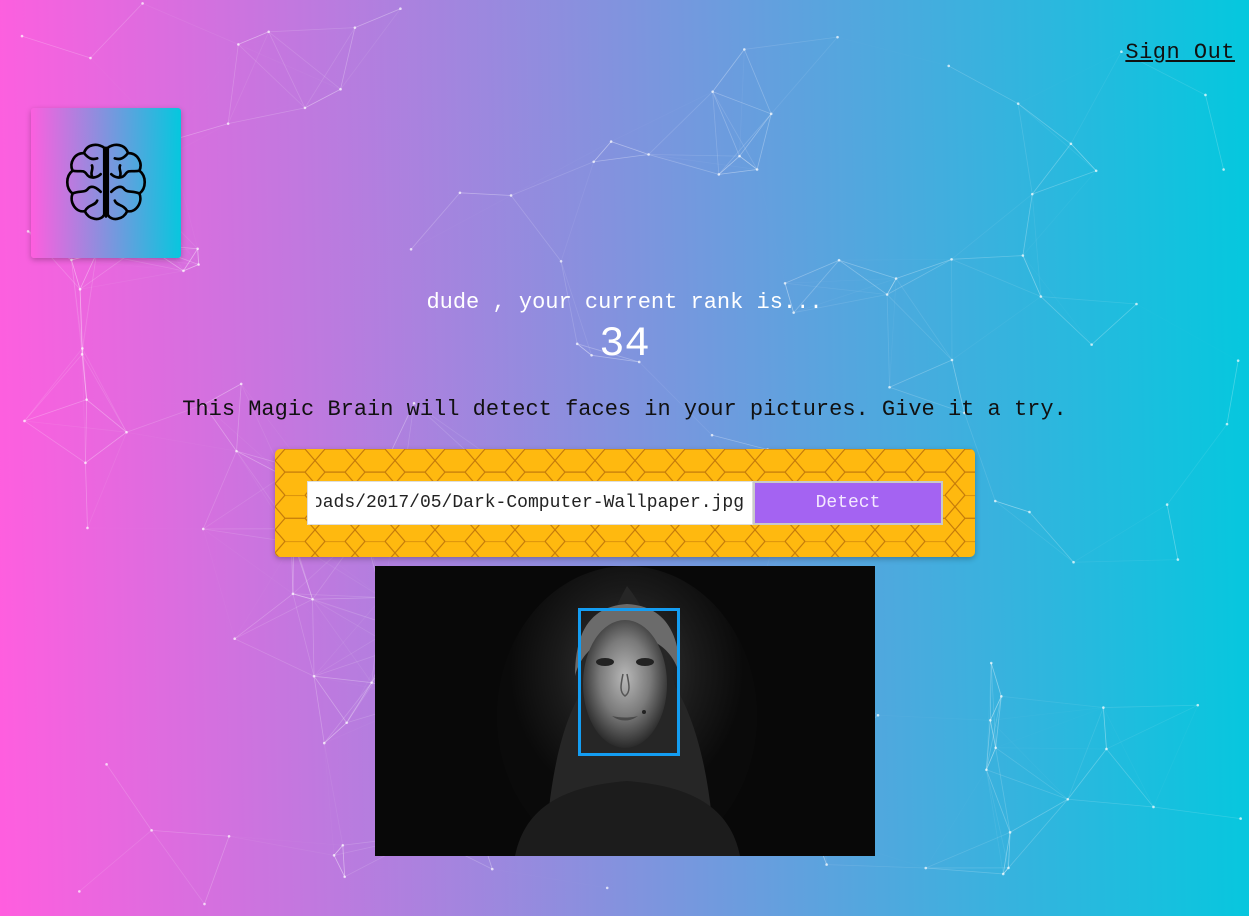 The height and width of the screenshot is (916, 1249). What do you see at coordinates (530, 503) in the screenshot?
I see `image-url-input` at bounding box center [530, 503].